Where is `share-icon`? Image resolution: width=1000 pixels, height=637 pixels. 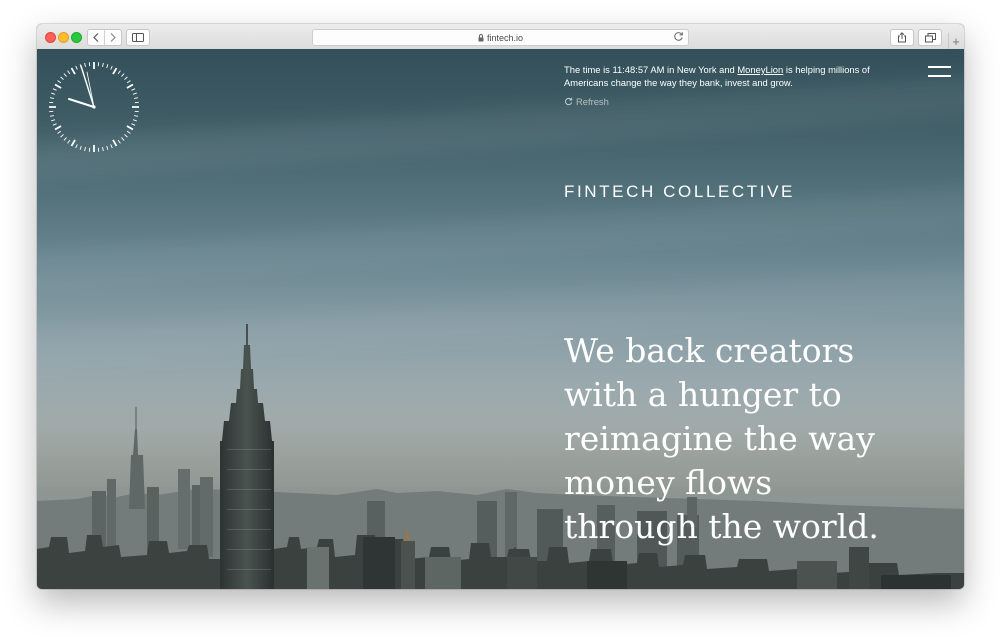 share-icon is located at coordinates (902, 37).